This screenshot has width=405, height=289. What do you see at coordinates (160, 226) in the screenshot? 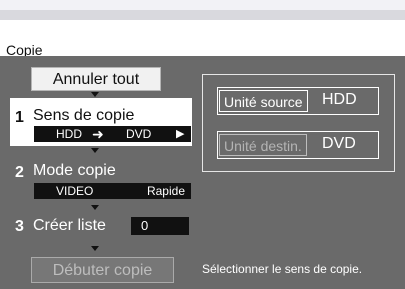
I see `list-count-field: 0` at bounding box center [160, 226].